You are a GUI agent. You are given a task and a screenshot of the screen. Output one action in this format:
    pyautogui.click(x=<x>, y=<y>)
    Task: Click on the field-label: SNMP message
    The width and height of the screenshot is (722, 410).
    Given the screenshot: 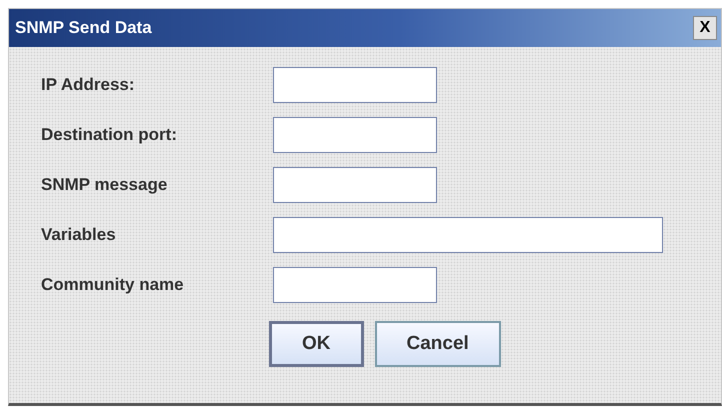 What is the action you would take?
    pyautogui.click(x=104, y=185)
    